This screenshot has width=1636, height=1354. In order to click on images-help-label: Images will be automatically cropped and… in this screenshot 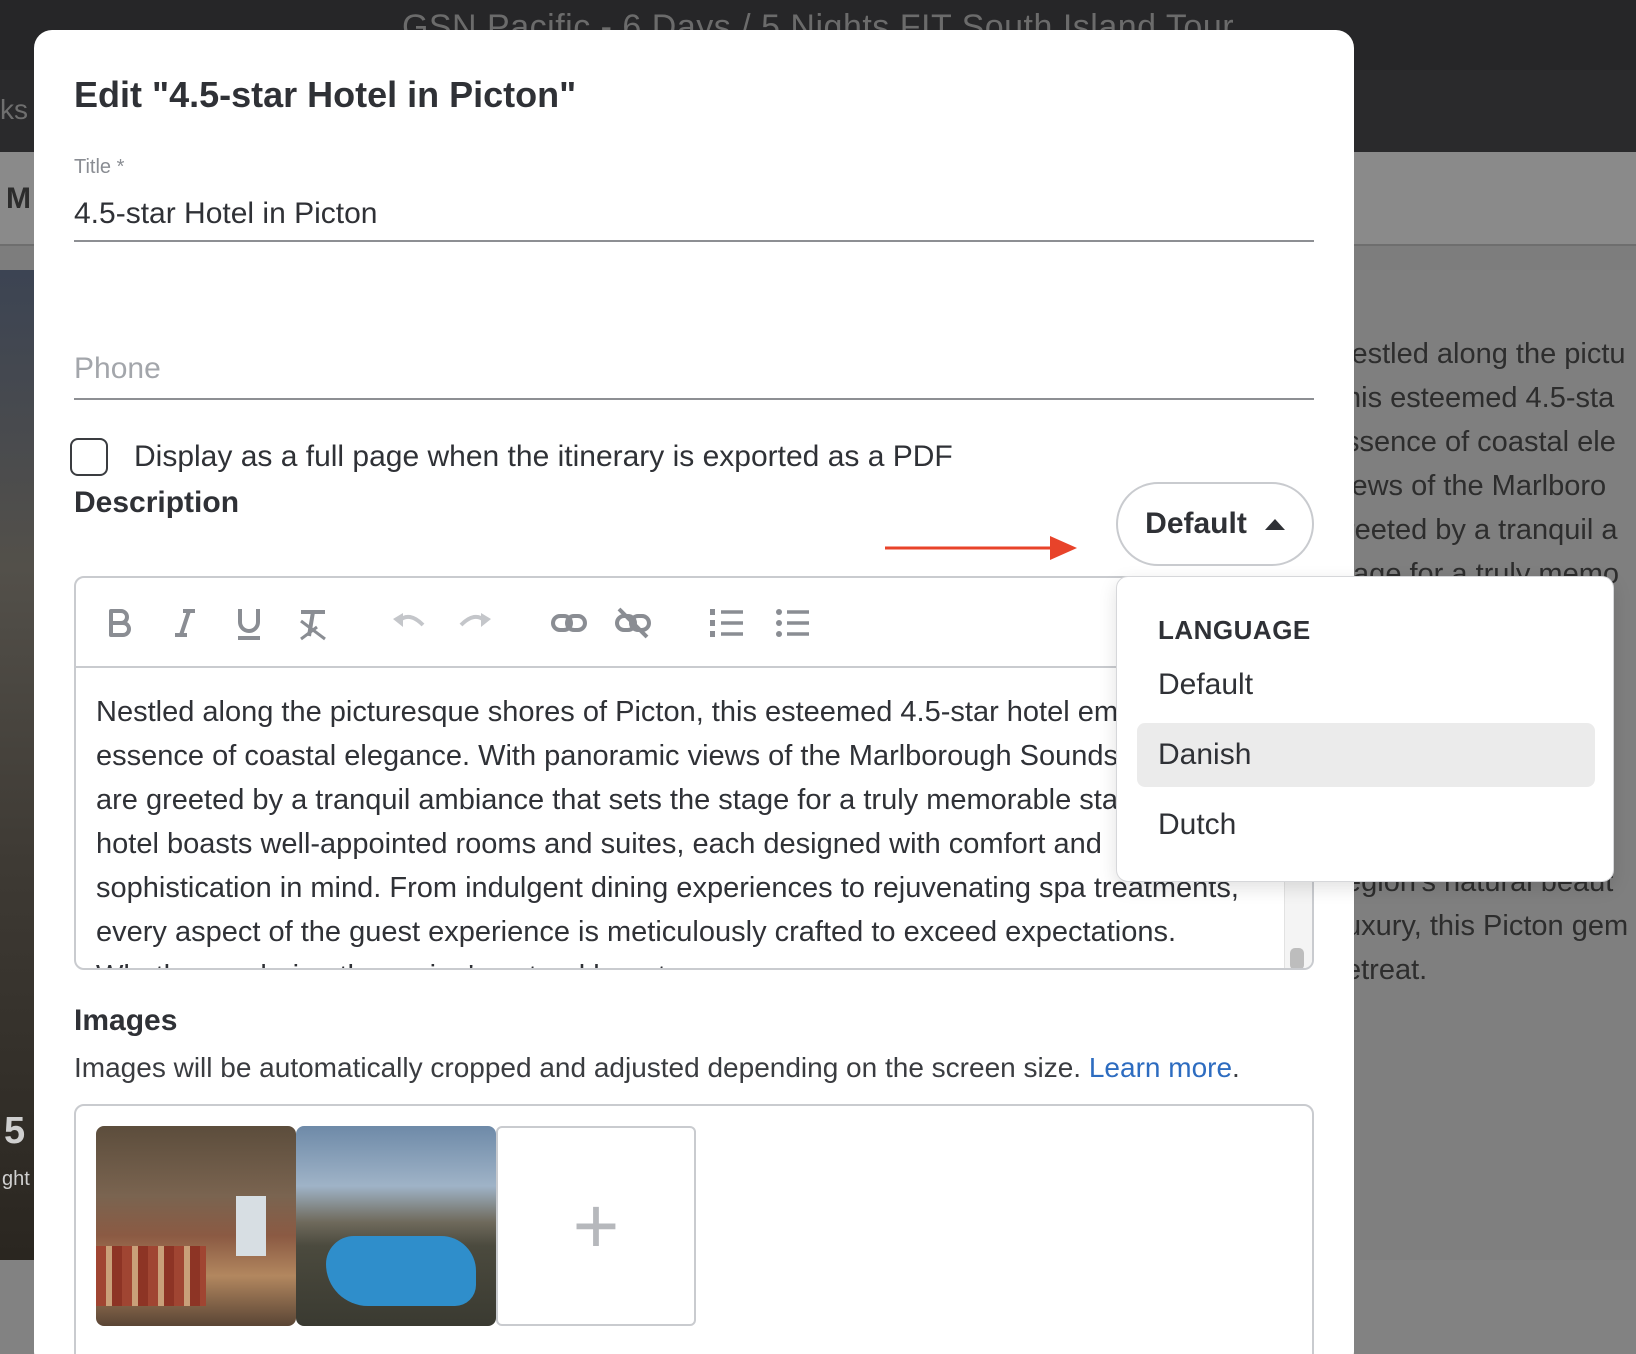, I will do `click(578, 1067)`.